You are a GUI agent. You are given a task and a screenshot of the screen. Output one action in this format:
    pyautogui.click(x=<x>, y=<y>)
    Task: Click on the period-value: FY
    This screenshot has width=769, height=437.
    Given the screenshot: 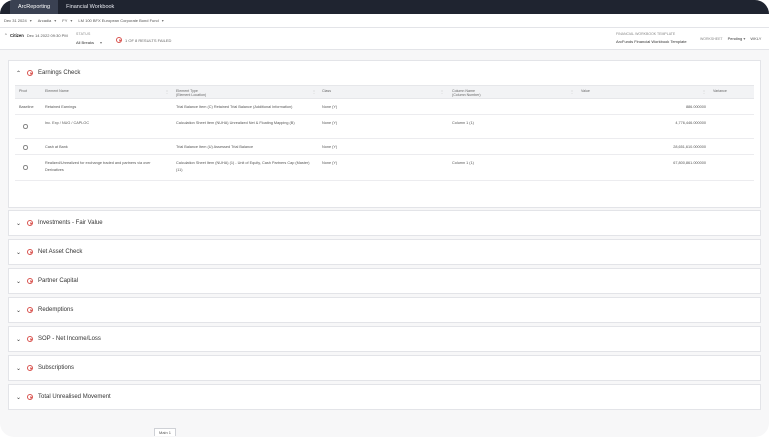 What is the action you would take?
    pyautogui.click(x=65, y=20)
    